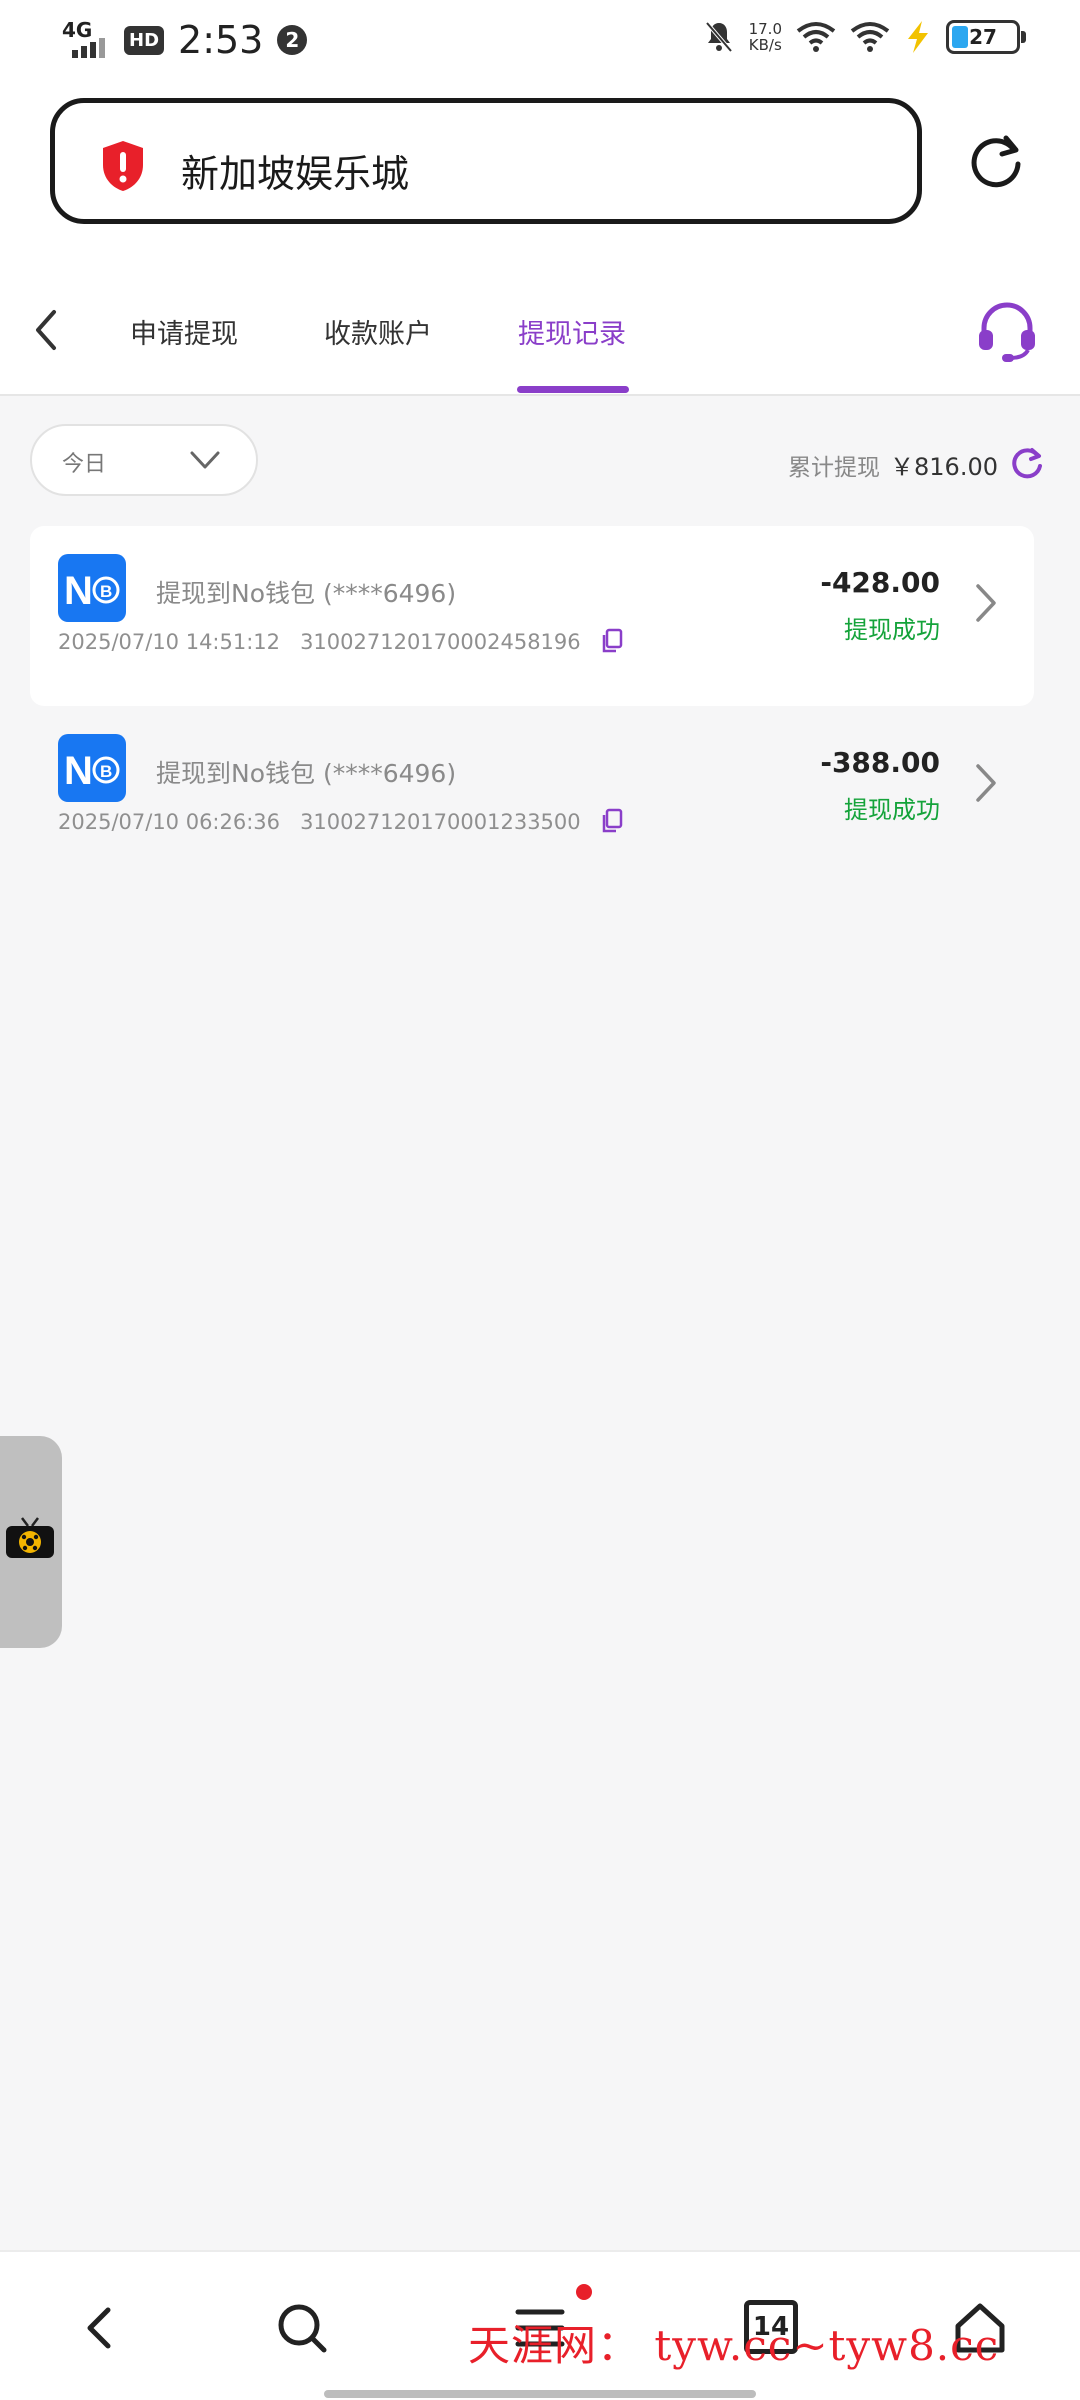  What do you see at coordinates (378, 331) in the screenshot?
I see `tab-payee-account: 收款账户` at bounding box center [378, 331].